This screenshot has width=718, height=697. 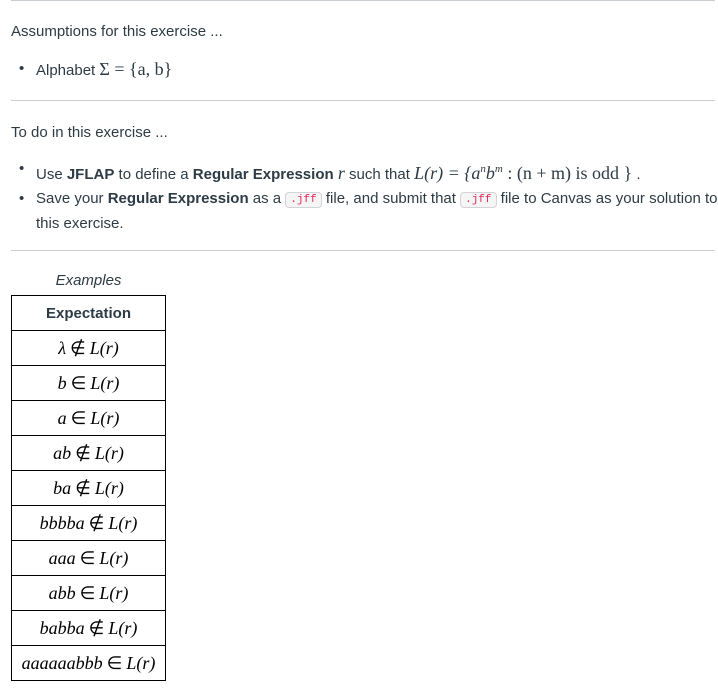 What do you see at coordinates (62, 452) in the screenshot?
I see `example-string: ab` at bounding box center [62, 452].